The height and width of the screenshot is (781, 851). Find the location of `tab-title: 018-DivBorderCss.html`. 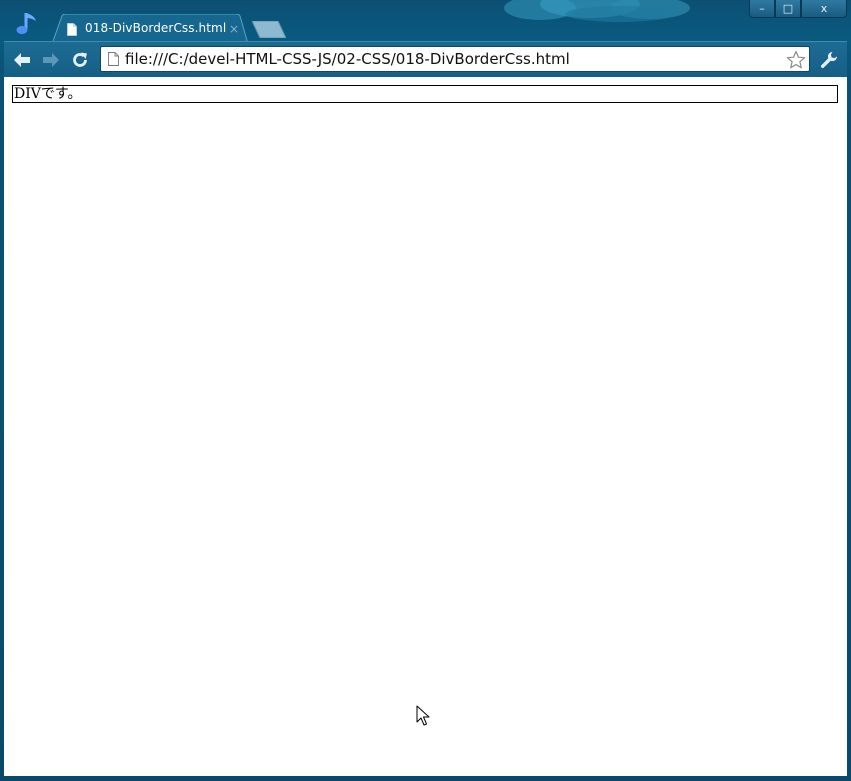

tab-title: 018-DivBorderCss.html is located at coordinates (156, 28).